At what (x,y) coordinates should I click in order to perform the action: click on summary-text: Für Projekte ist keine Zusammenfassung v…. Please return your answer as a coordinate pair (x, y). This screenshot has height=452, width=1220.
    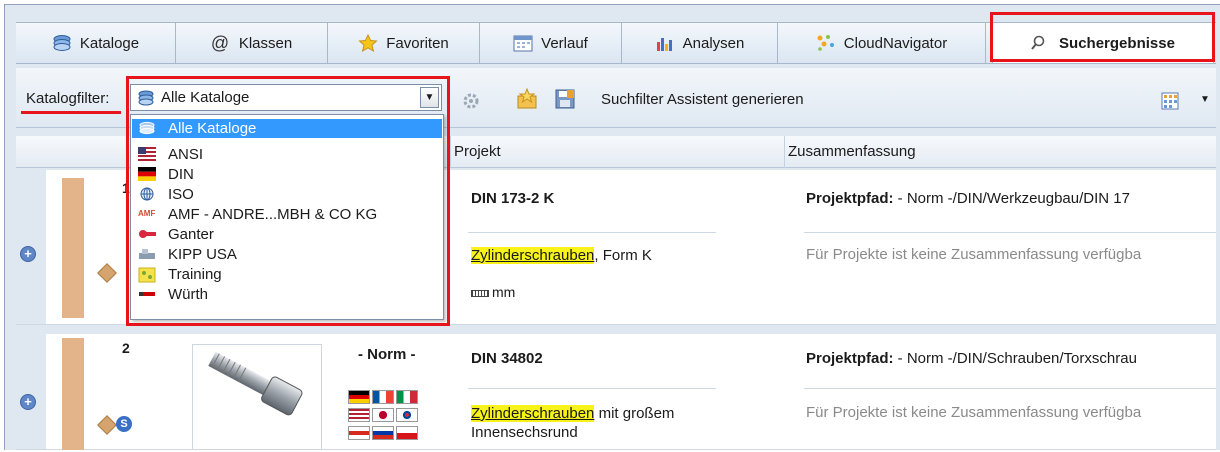
    Looking at the image, I should click on (974, 254).